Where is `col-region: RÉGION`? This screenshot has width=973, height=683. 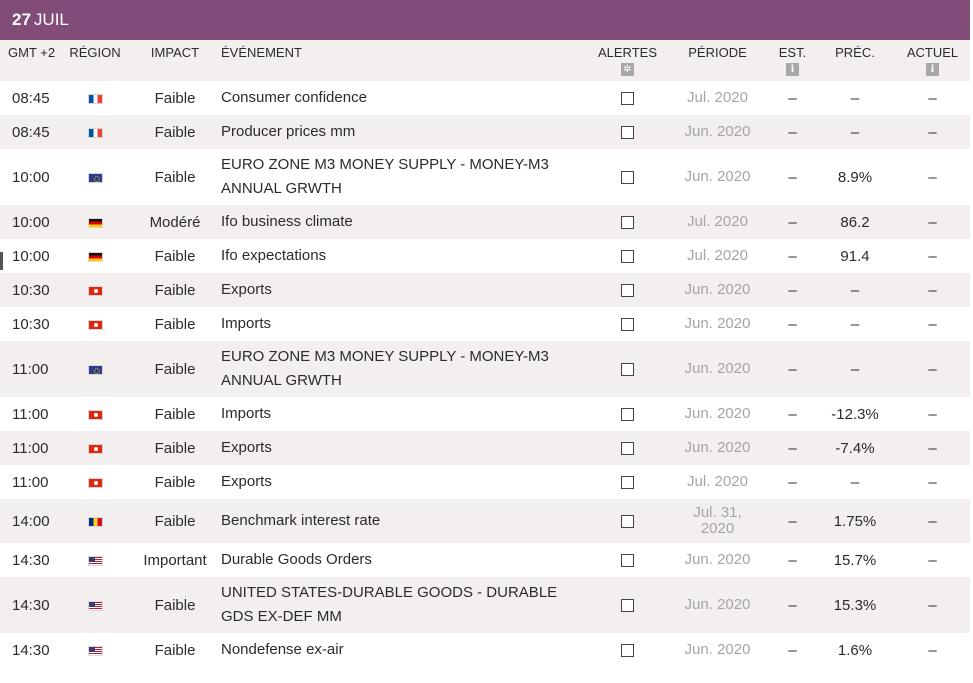
col-region: RÉGION is located at coordinates (95, 52).